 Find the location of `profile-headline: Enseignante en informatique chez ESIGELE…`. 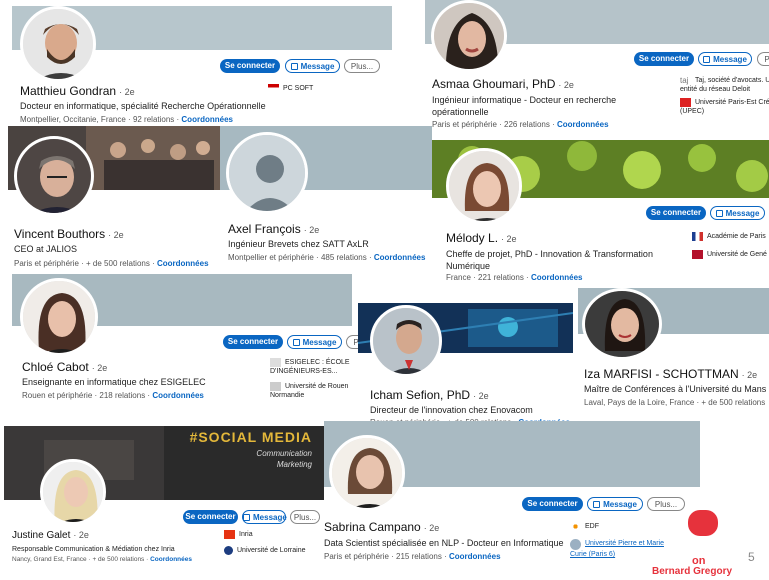

profile-headline: Enseignante en informatique chez ESIGELE… is located at coordinates (114, 382).